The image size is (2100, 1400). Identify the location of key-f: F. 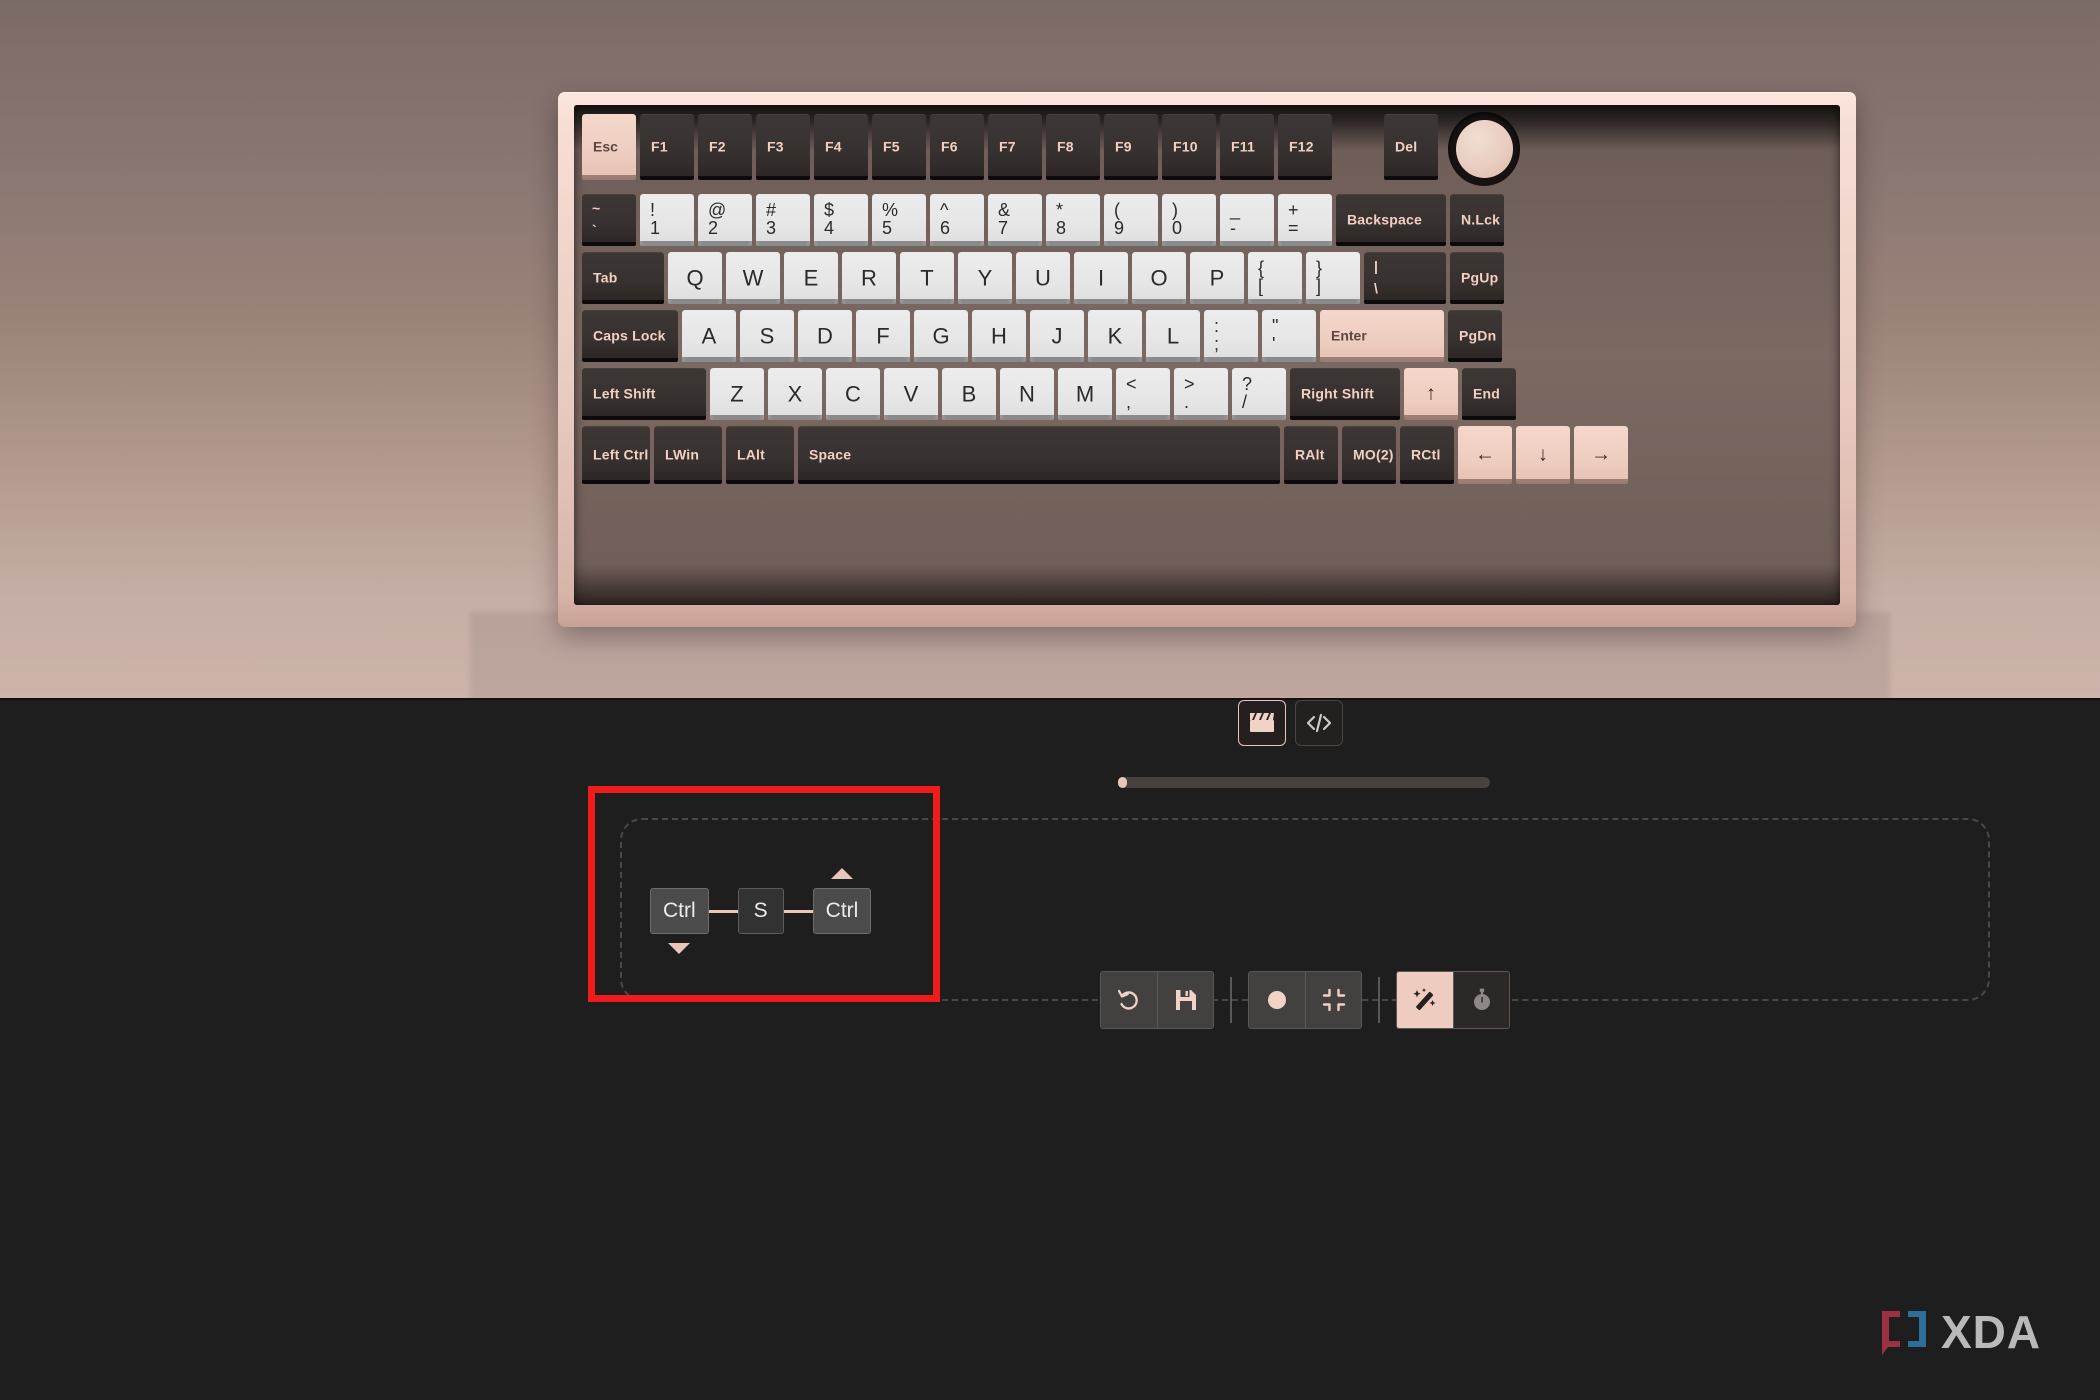
(883, 336).